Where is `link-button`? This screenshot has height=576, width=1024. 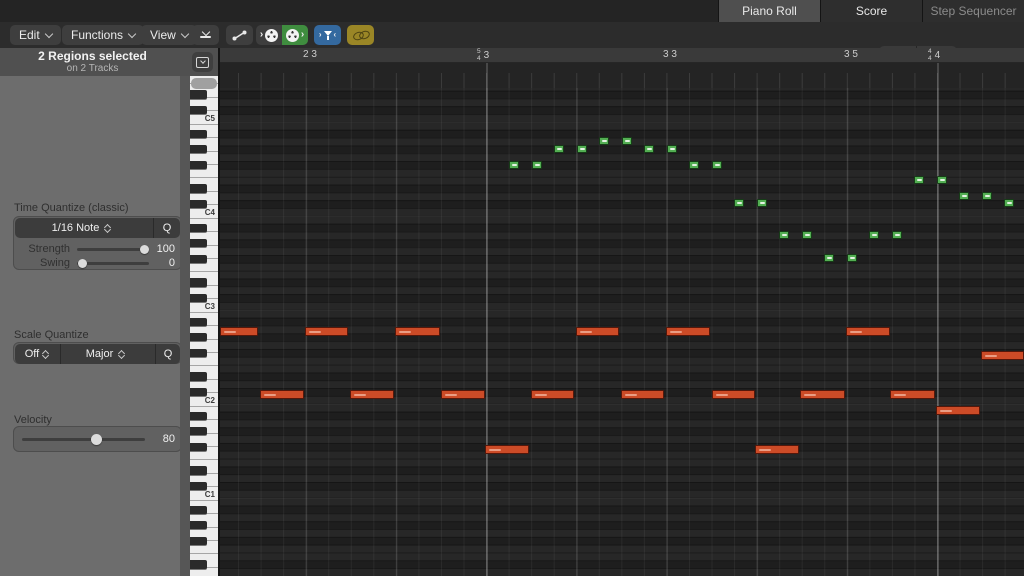 link-button is located at coordinates (360, 35).